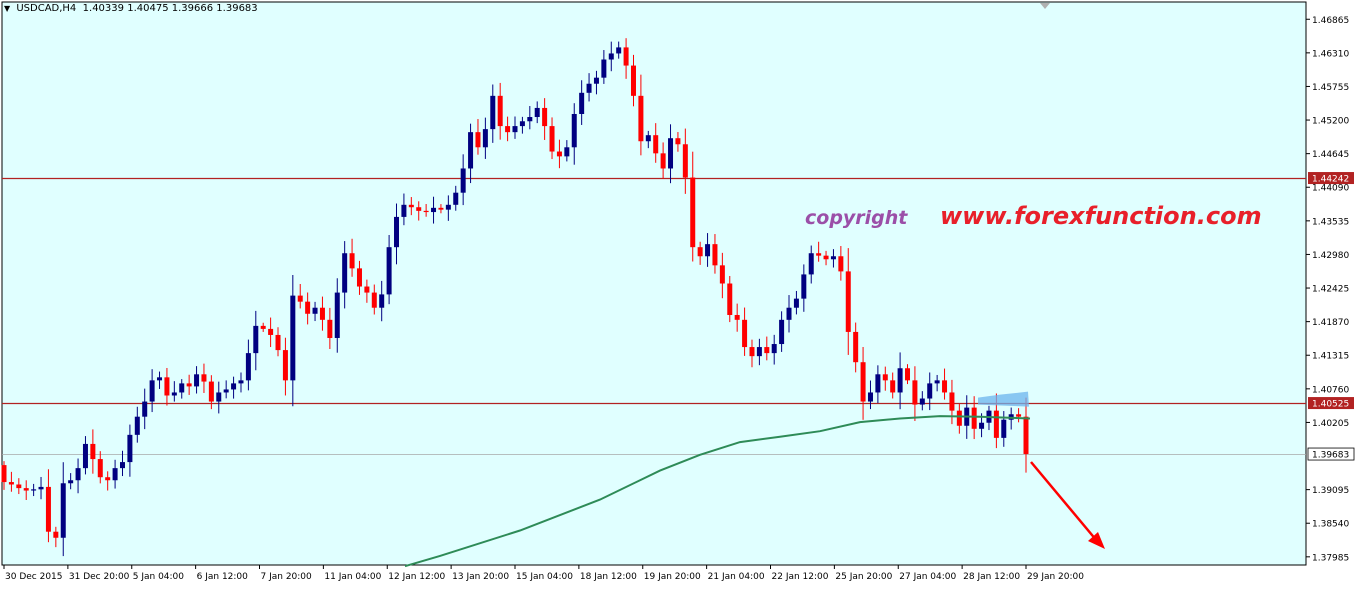  I want to click on x-tick-label: 28 Jan 12:00, so click(991, 577).